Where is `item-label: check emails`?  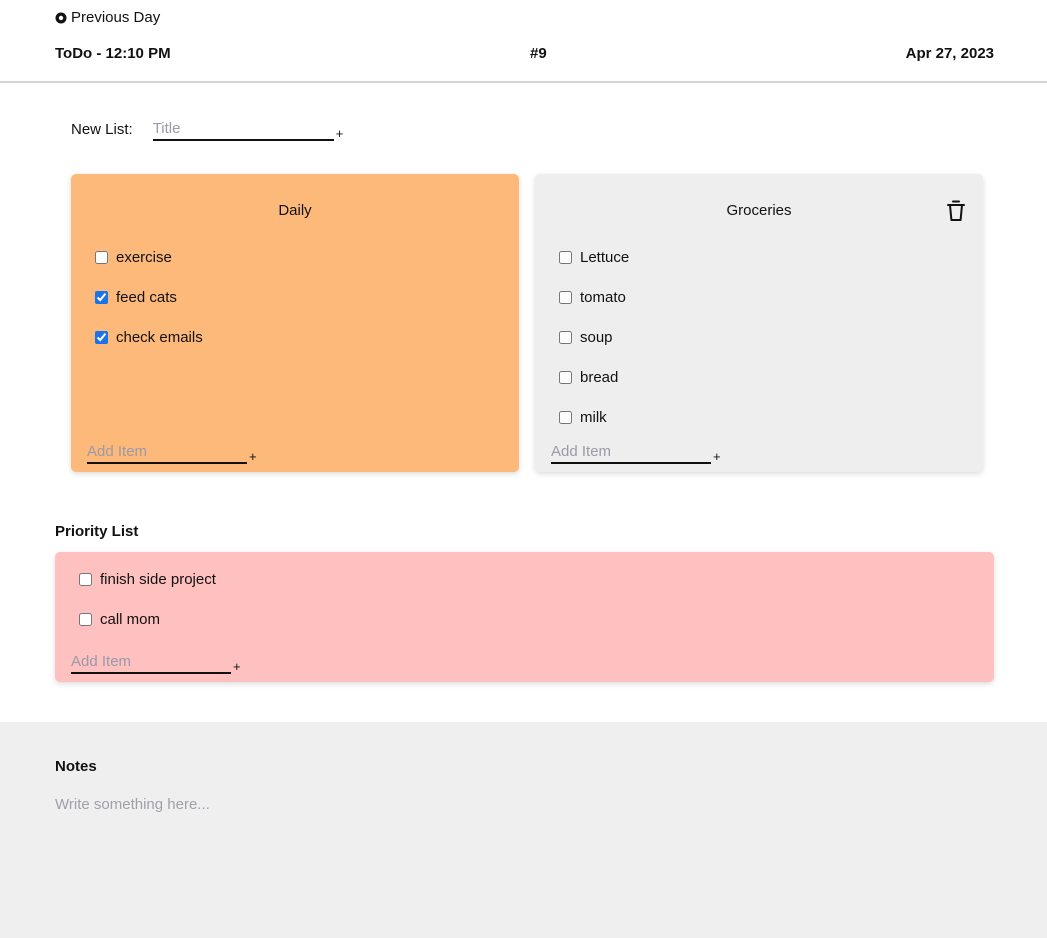 item-label: check emails is located at coordinates (159, 337).